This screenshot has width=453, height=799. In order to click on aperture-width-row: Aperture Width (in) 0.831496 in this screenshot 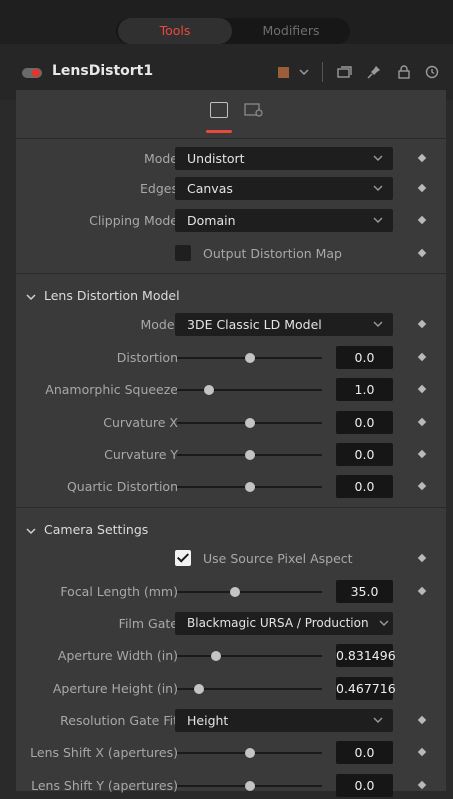, I will do `click(231, 656)`.